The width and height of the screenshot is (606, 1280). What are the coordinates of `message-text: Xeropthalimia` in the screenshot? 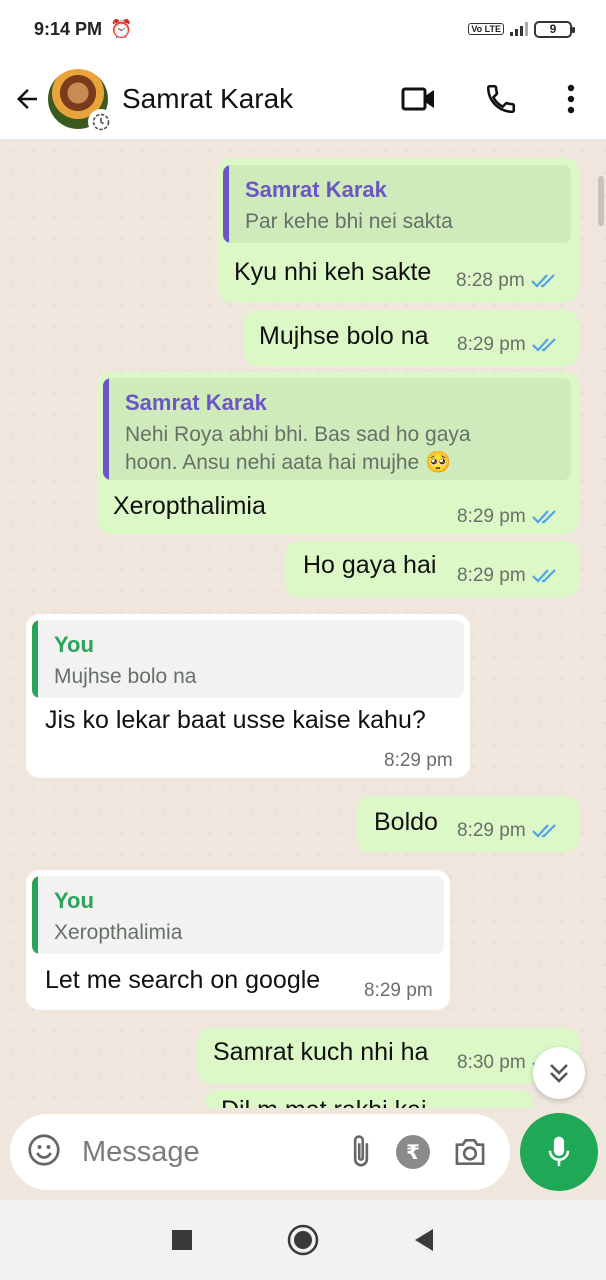 It's located at (189, 506).